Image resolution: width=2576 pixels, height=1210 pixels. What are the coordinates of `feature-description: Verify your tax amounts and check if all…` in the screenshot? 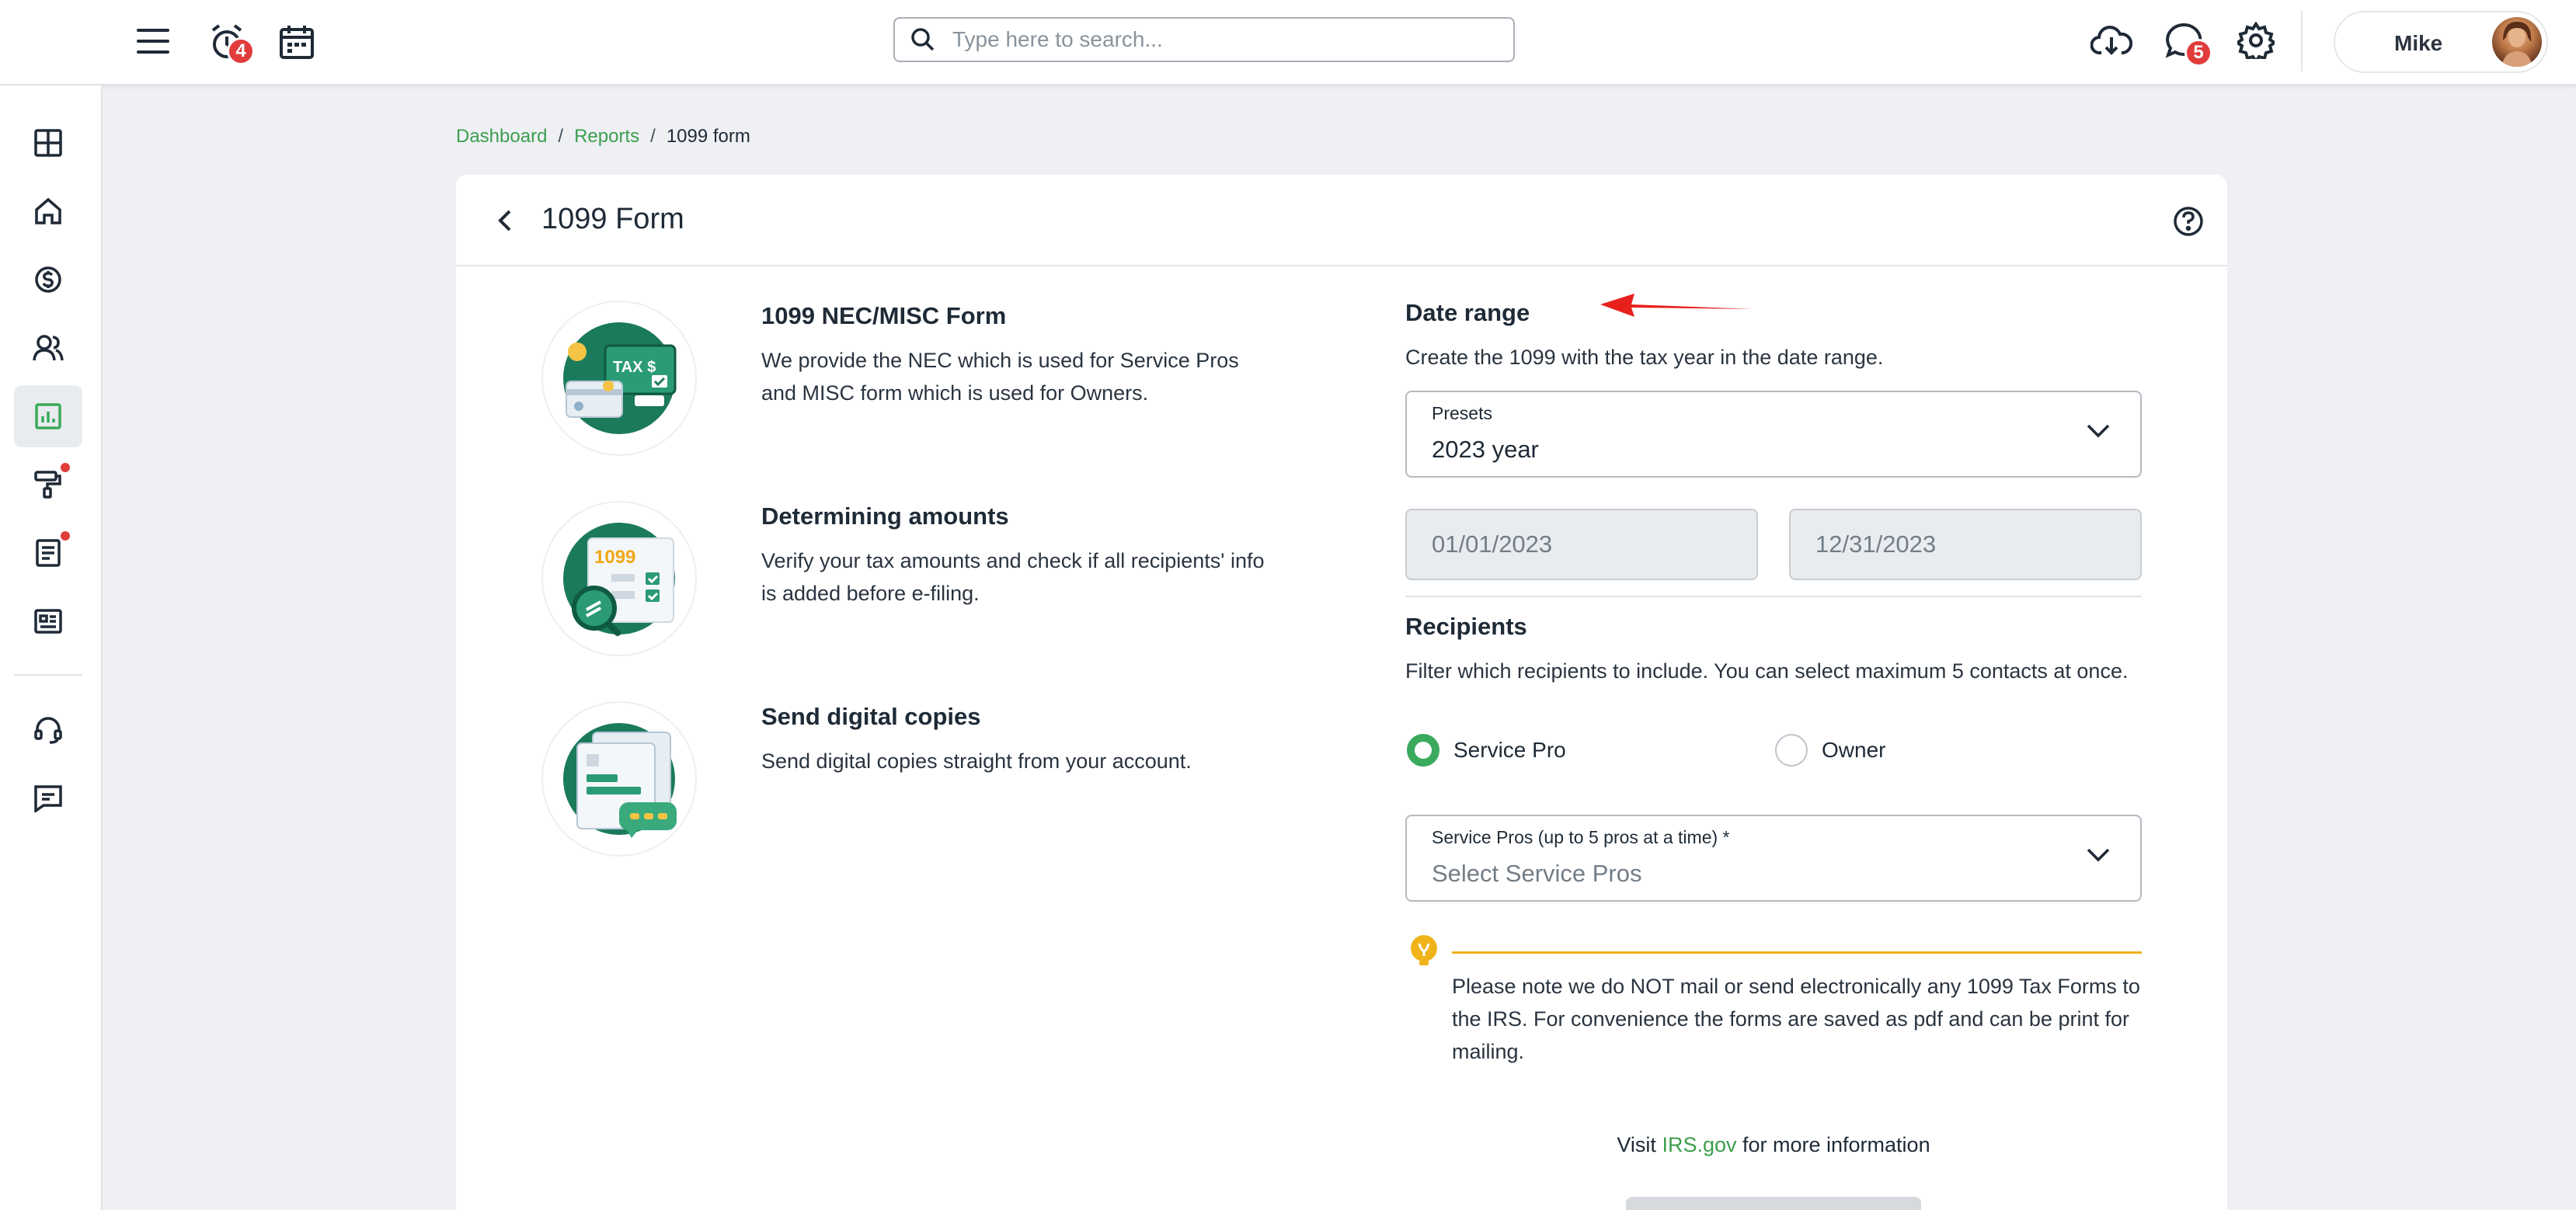 It's located at (1013, 577).